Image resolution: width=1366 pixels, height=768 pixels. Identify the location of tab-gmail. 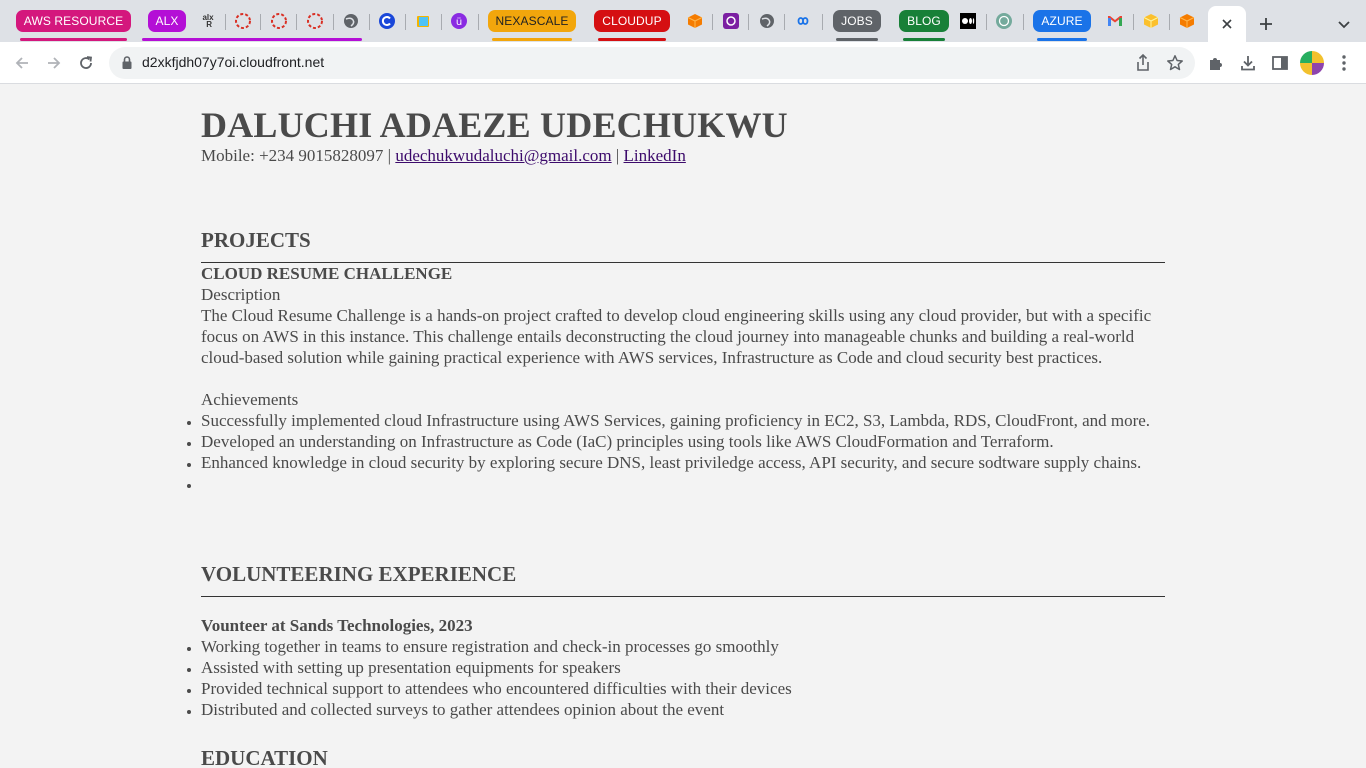
(1115, 21).